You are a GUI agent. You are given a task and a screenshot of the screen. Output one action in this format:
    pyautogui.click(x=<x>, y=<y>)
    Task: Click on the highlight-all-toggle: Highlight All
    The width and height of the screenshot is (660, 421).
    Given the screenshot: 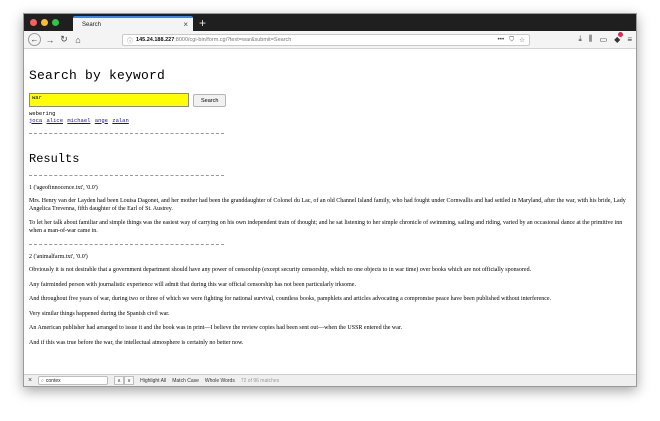 What is the action you would take?
    pyautogui.click(x=153, y=381)
    